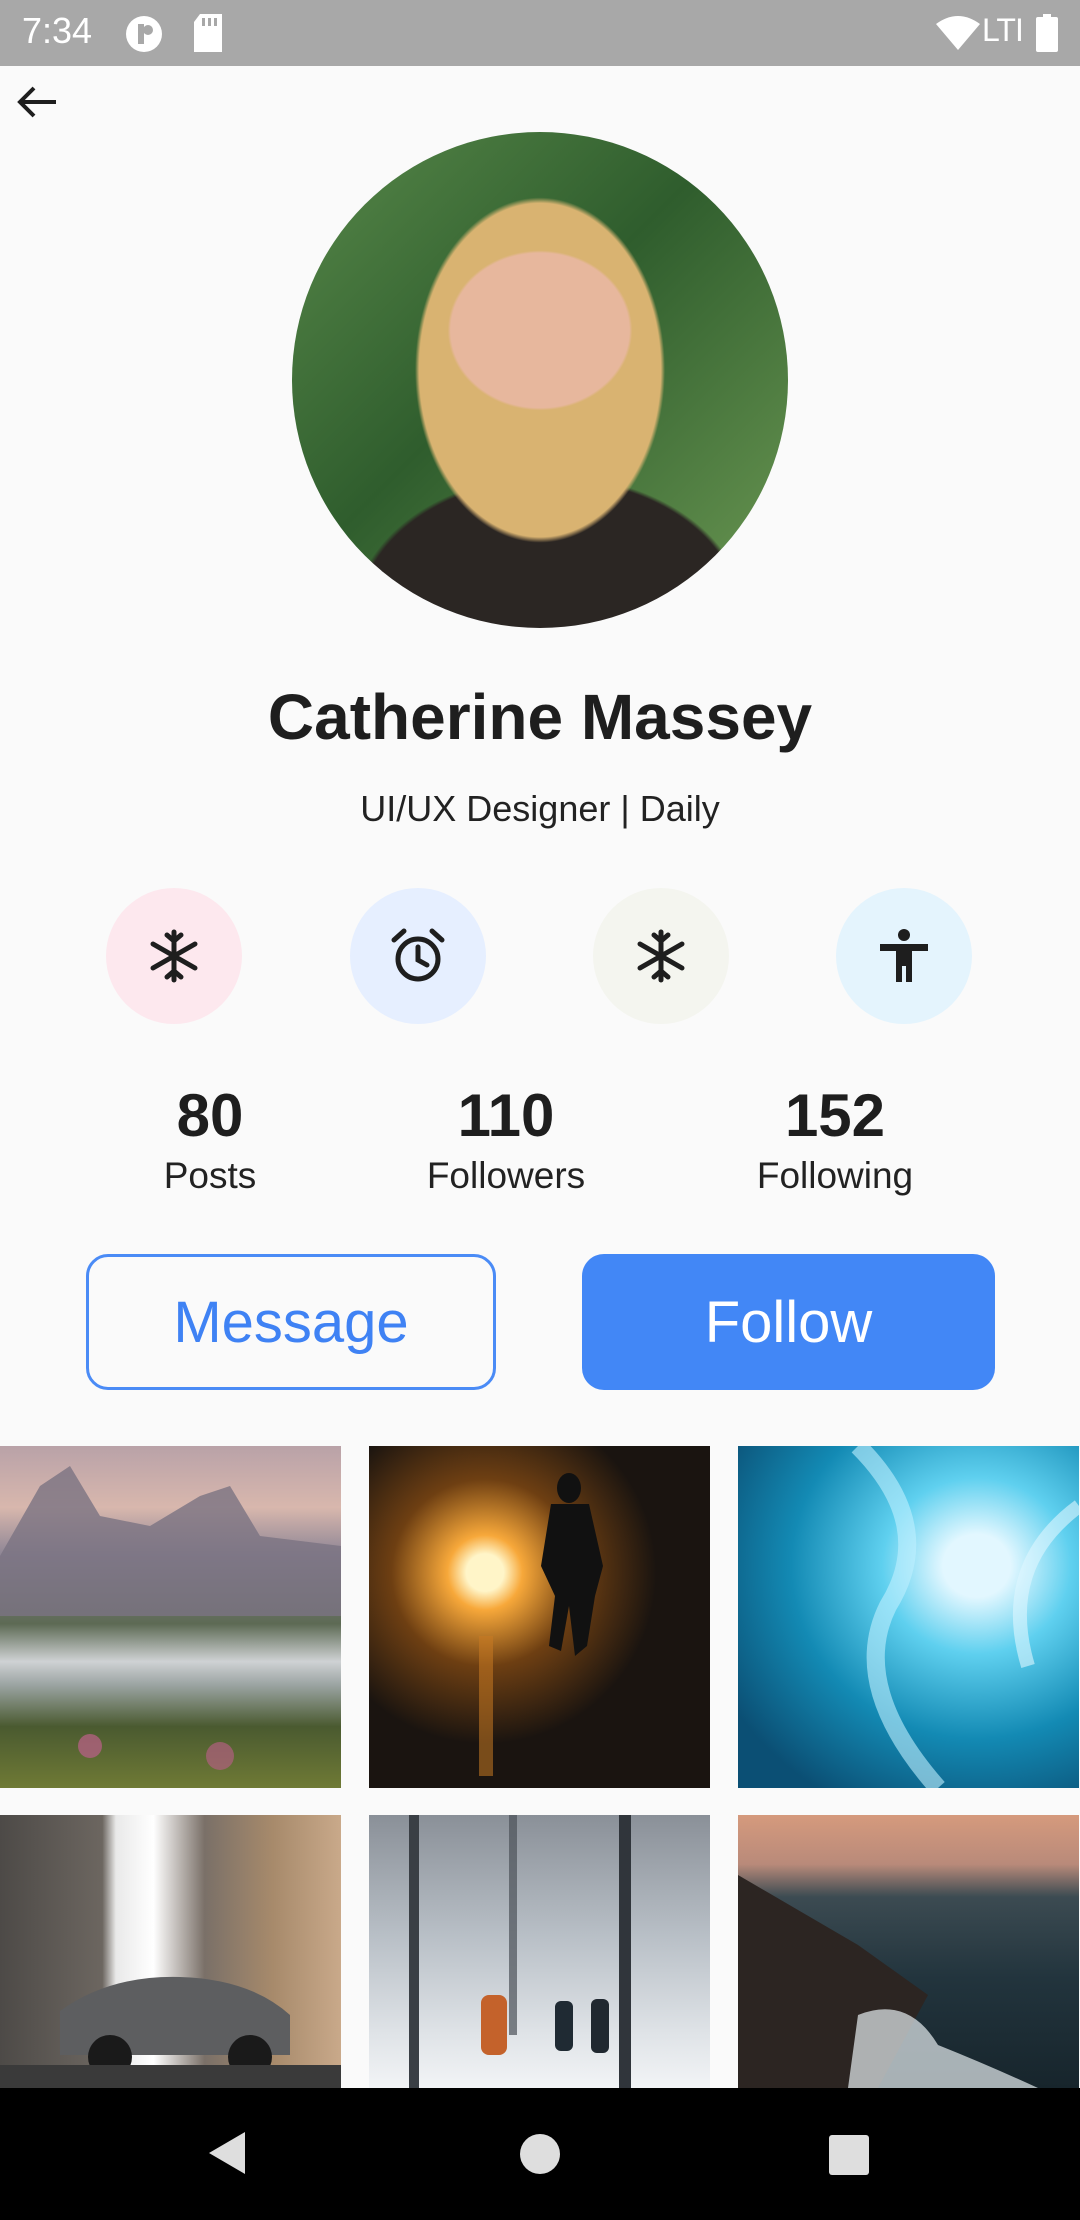 This screenshot has height=2220, width=1080. Describe the element at coordinates (170, 1951) in the screenshot. I see `photo-sports-car` at that location.